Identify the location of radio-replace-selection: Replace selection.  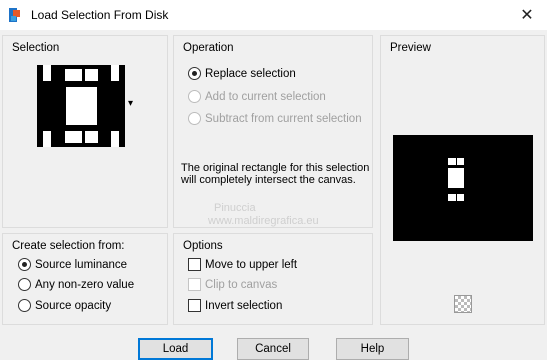
(242, 73).